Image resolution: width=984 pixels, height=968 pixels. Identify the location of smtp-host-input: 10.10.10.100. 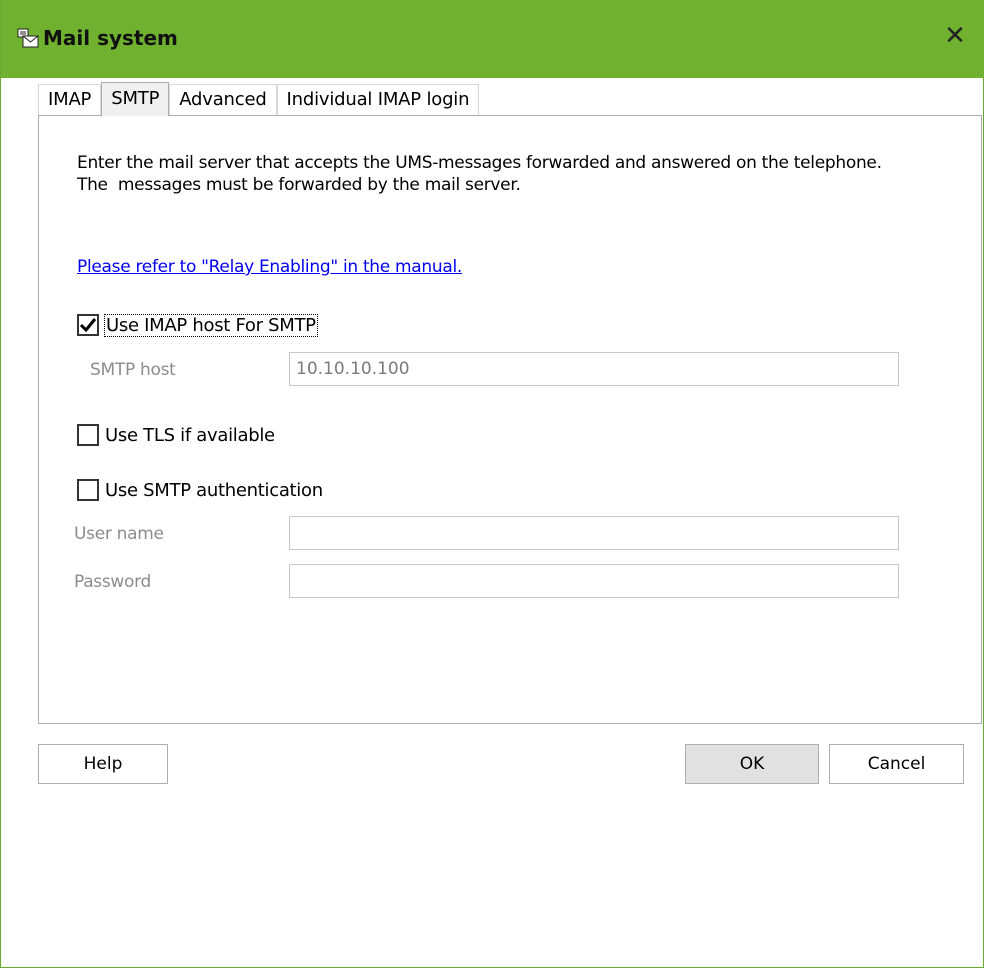
(594, 369).